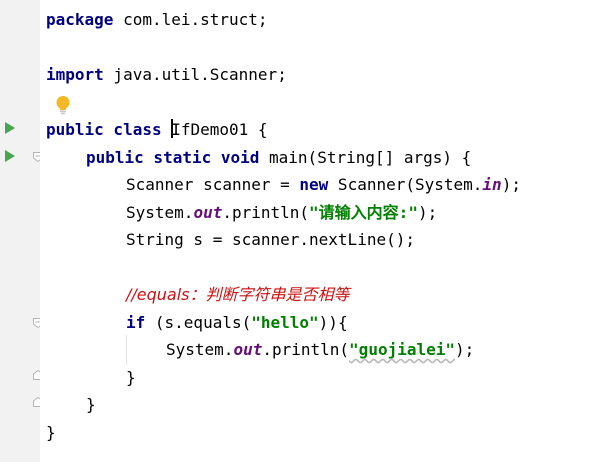  Describe the element at coordinates (126, 350) in the screenshot. I see `indent-guide` at that location.